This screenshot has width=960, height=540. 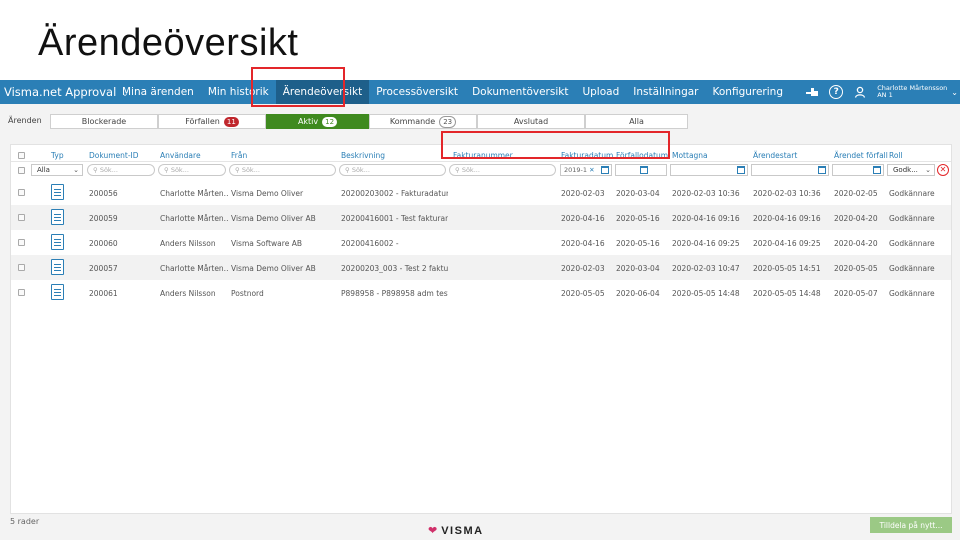 What do you see at coordinates (317, 121) in the screenshot?
I see `tab-aktiv: Aktiv 12` at bounding box center [317, 121].